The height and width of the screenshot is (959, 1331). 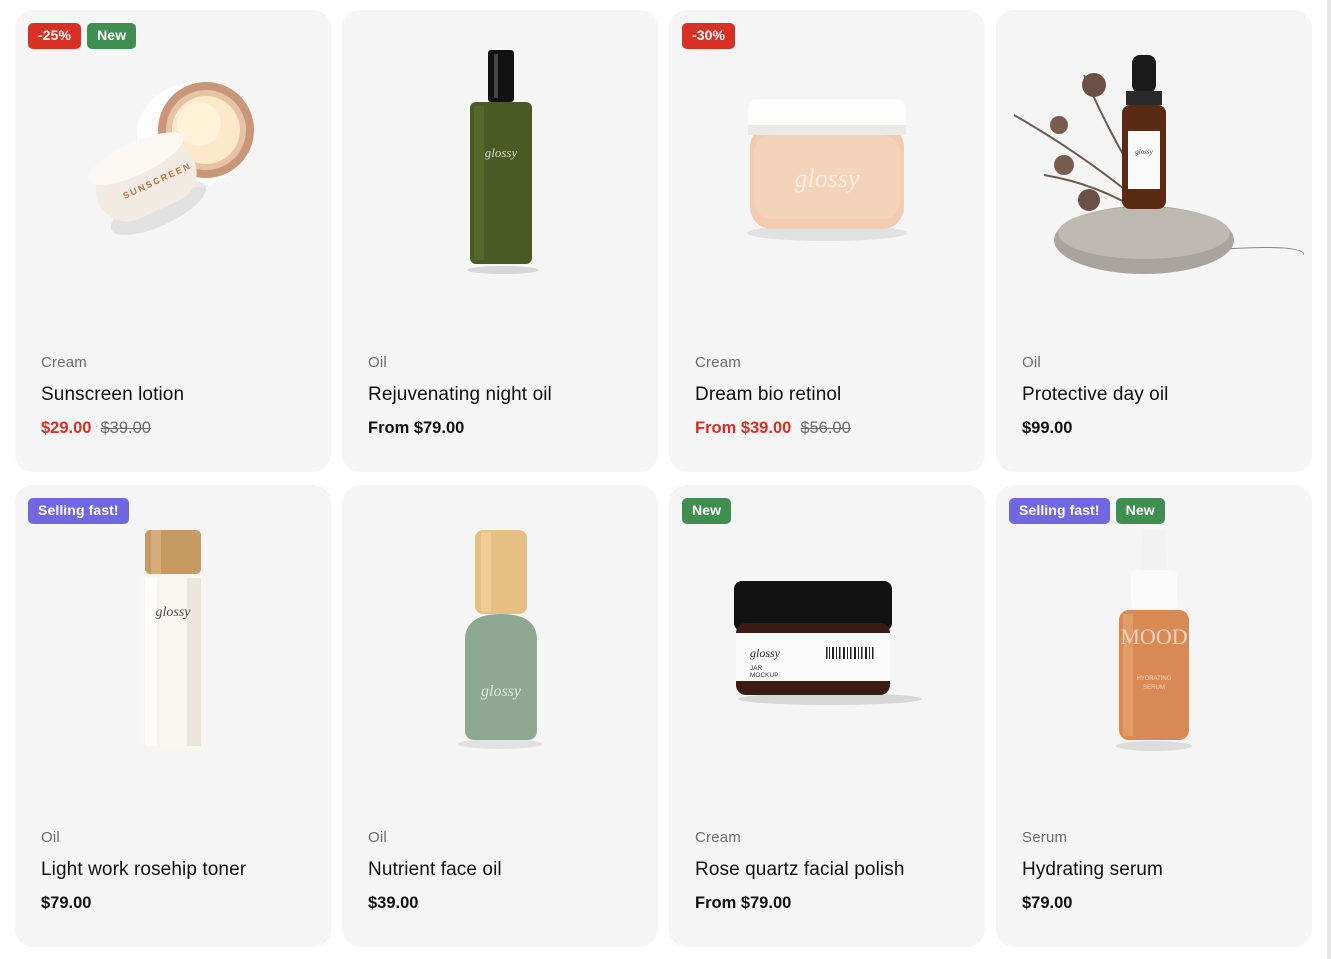 What do you see at coordinates (756, 668) in the screenshot?
I see `svg-text: JAR` at bounding box center [756, 668].